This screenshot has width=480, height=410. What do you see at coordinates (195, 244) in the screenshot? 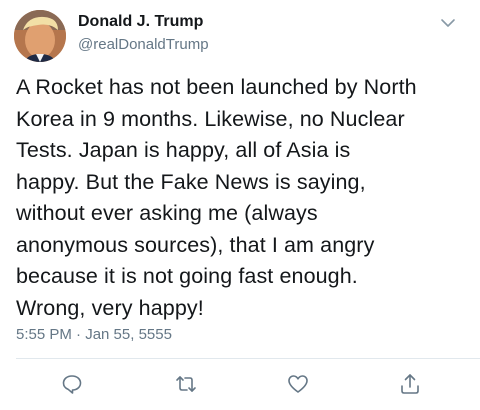
I see `tweet-text-line: anonymous sources), that I am angry` at bounding box center [195, 244].